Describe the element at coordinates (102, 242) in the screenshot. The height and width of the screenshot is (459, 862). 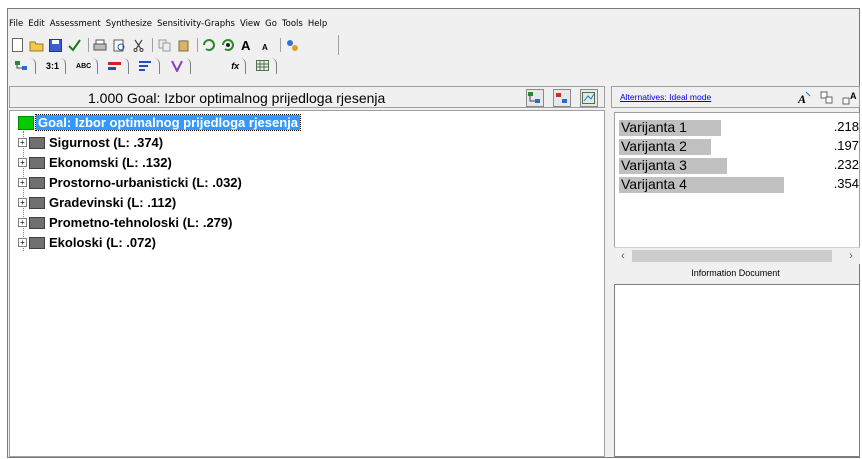
I see `tree-node-label: Ekoloski (L: .072)` at that location.